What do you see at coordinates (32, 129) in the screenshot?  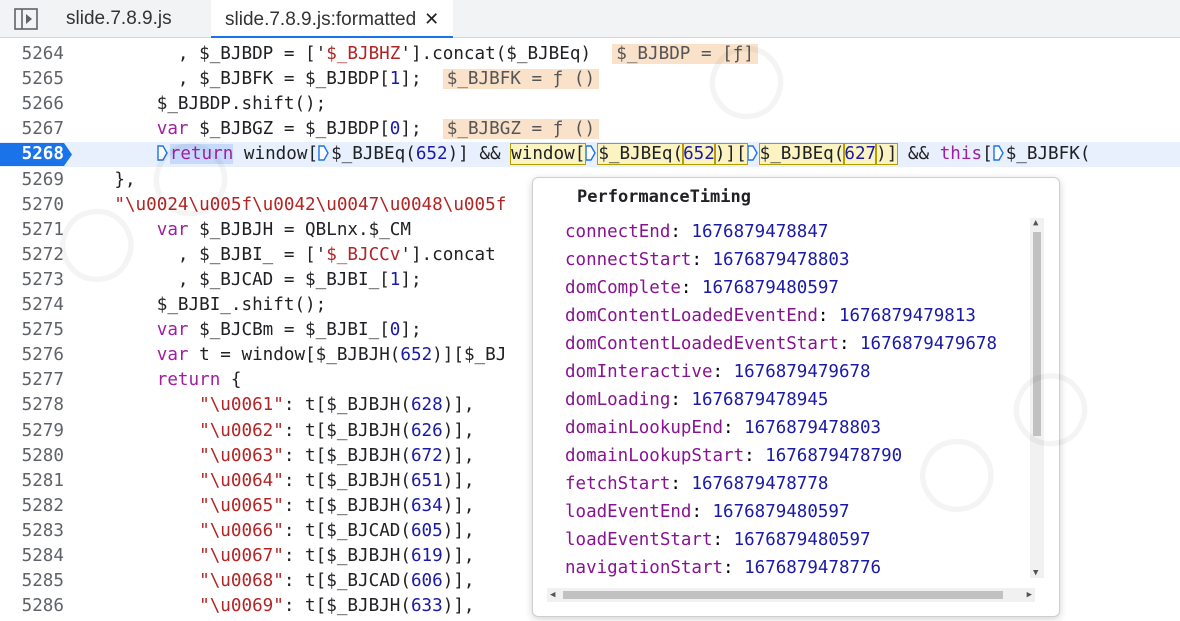 I see `line-number: 5267` at bounding box center [32, 129].